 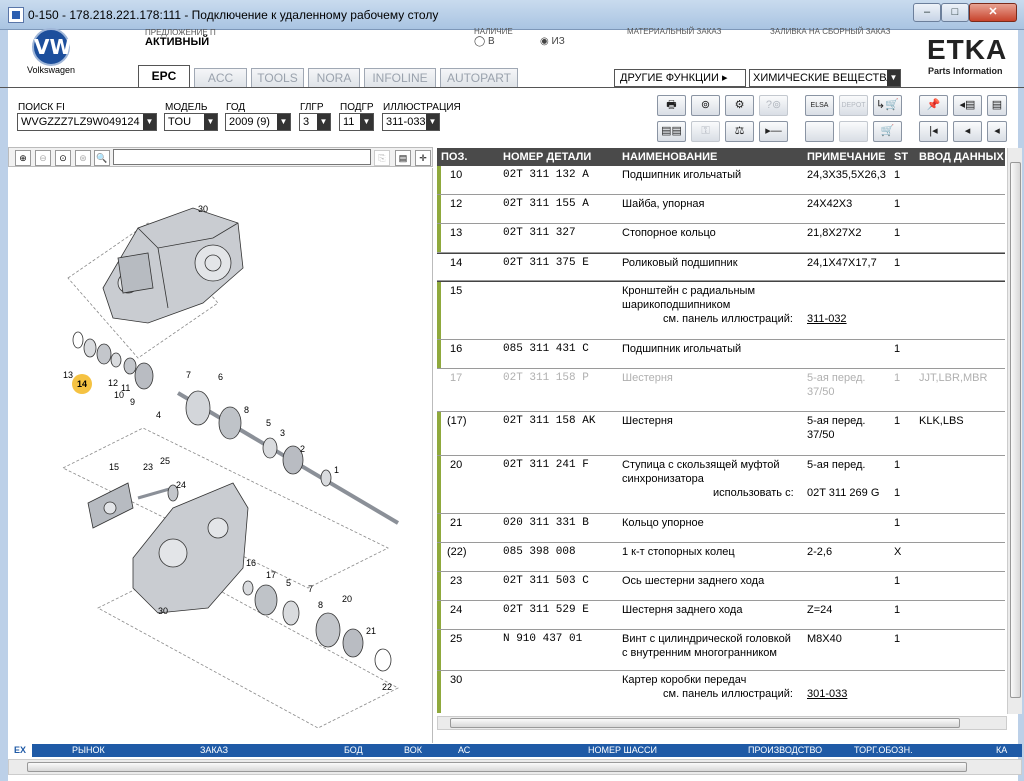 What do you see at coordinates (220, 77) in the screenshot?
I see `tab-acc: ACC` at bounding box center [220, 77].